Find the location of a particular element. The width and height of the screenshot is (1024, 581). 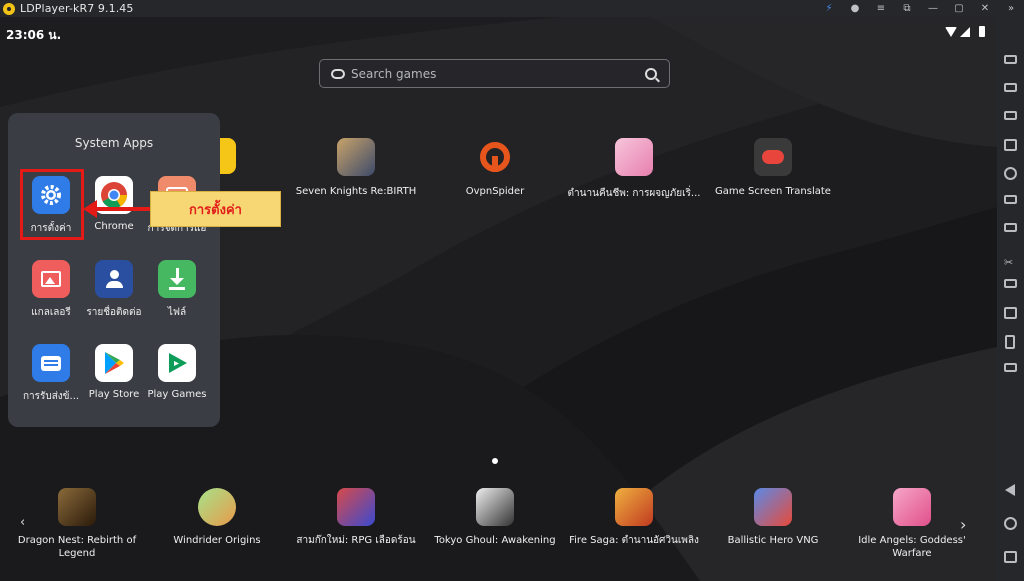

contacts-icon is located at coordinates (114, 279).